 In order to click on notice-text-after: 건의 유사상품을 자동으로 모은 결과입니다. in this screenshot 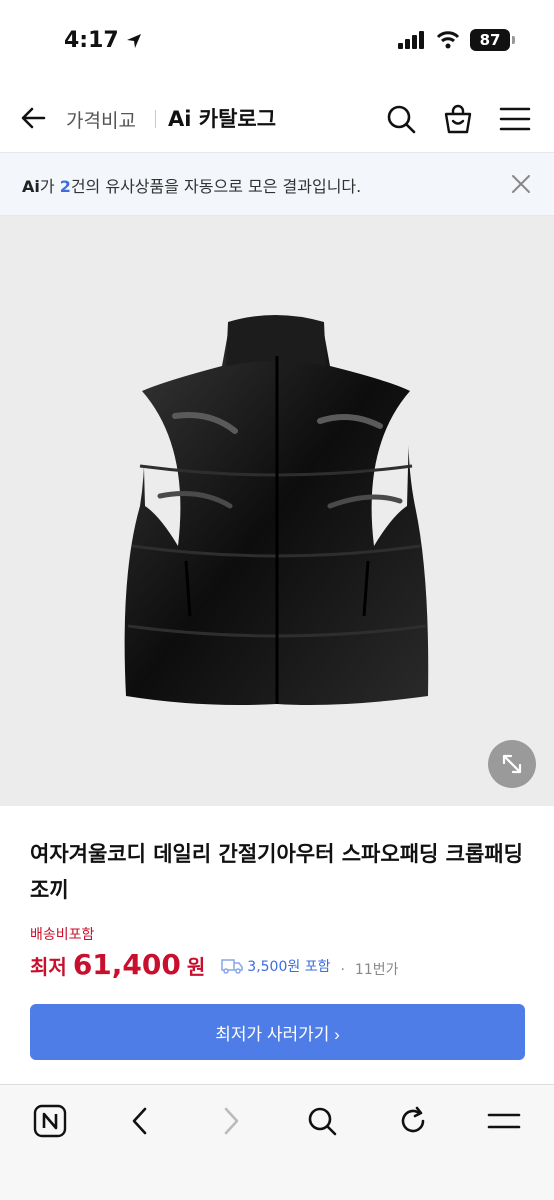, I will do `click(216, 186)`.